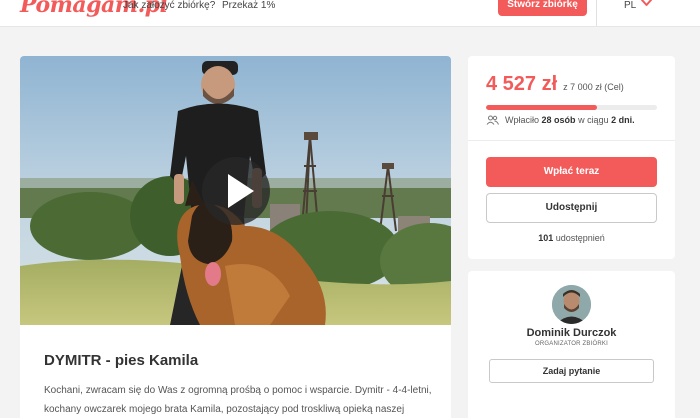 The width and height of the screenshot is (700, 418). What do you see at coordinates (647, 3) in the screenshot?
I see `chevron-down-icon` at bounding box center [647, 3].